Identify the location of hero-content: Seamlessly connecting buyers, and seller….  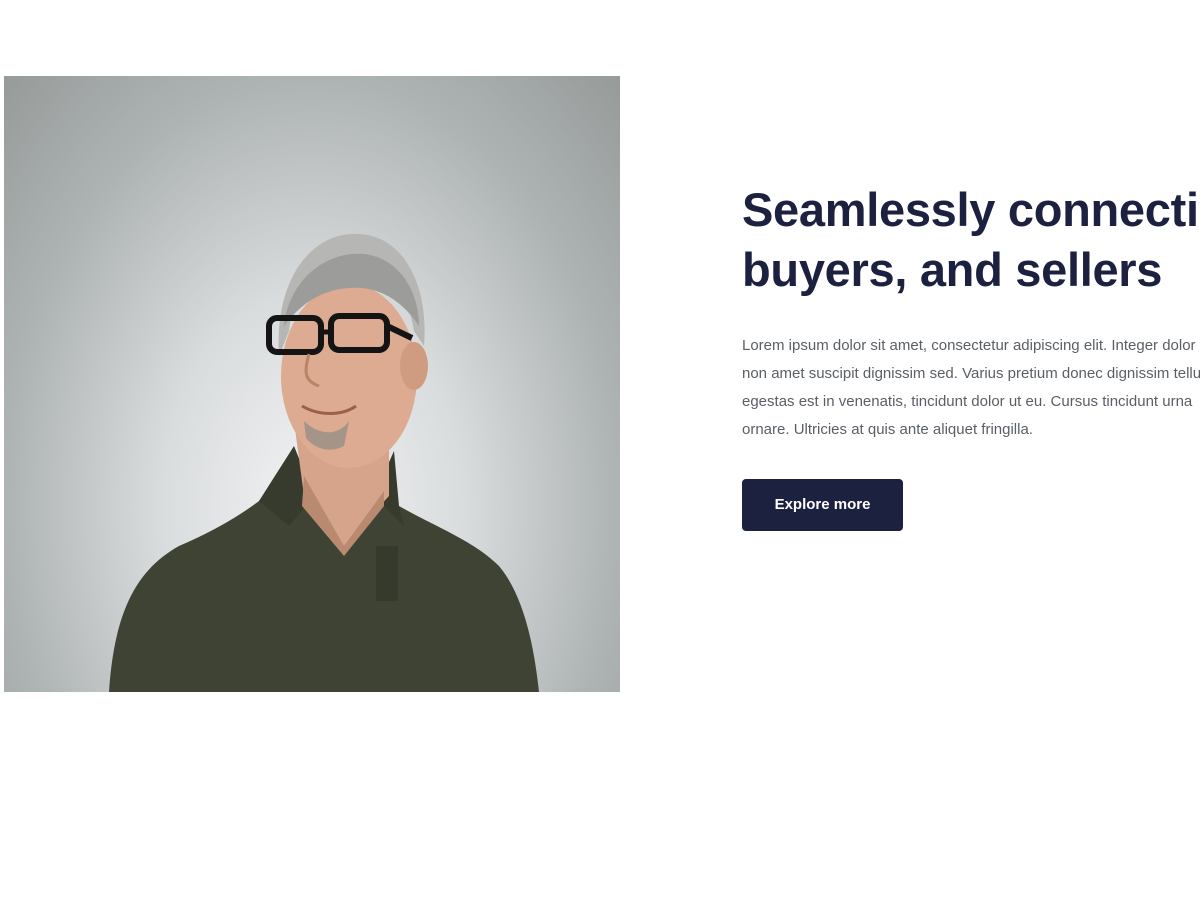
(971, 355).